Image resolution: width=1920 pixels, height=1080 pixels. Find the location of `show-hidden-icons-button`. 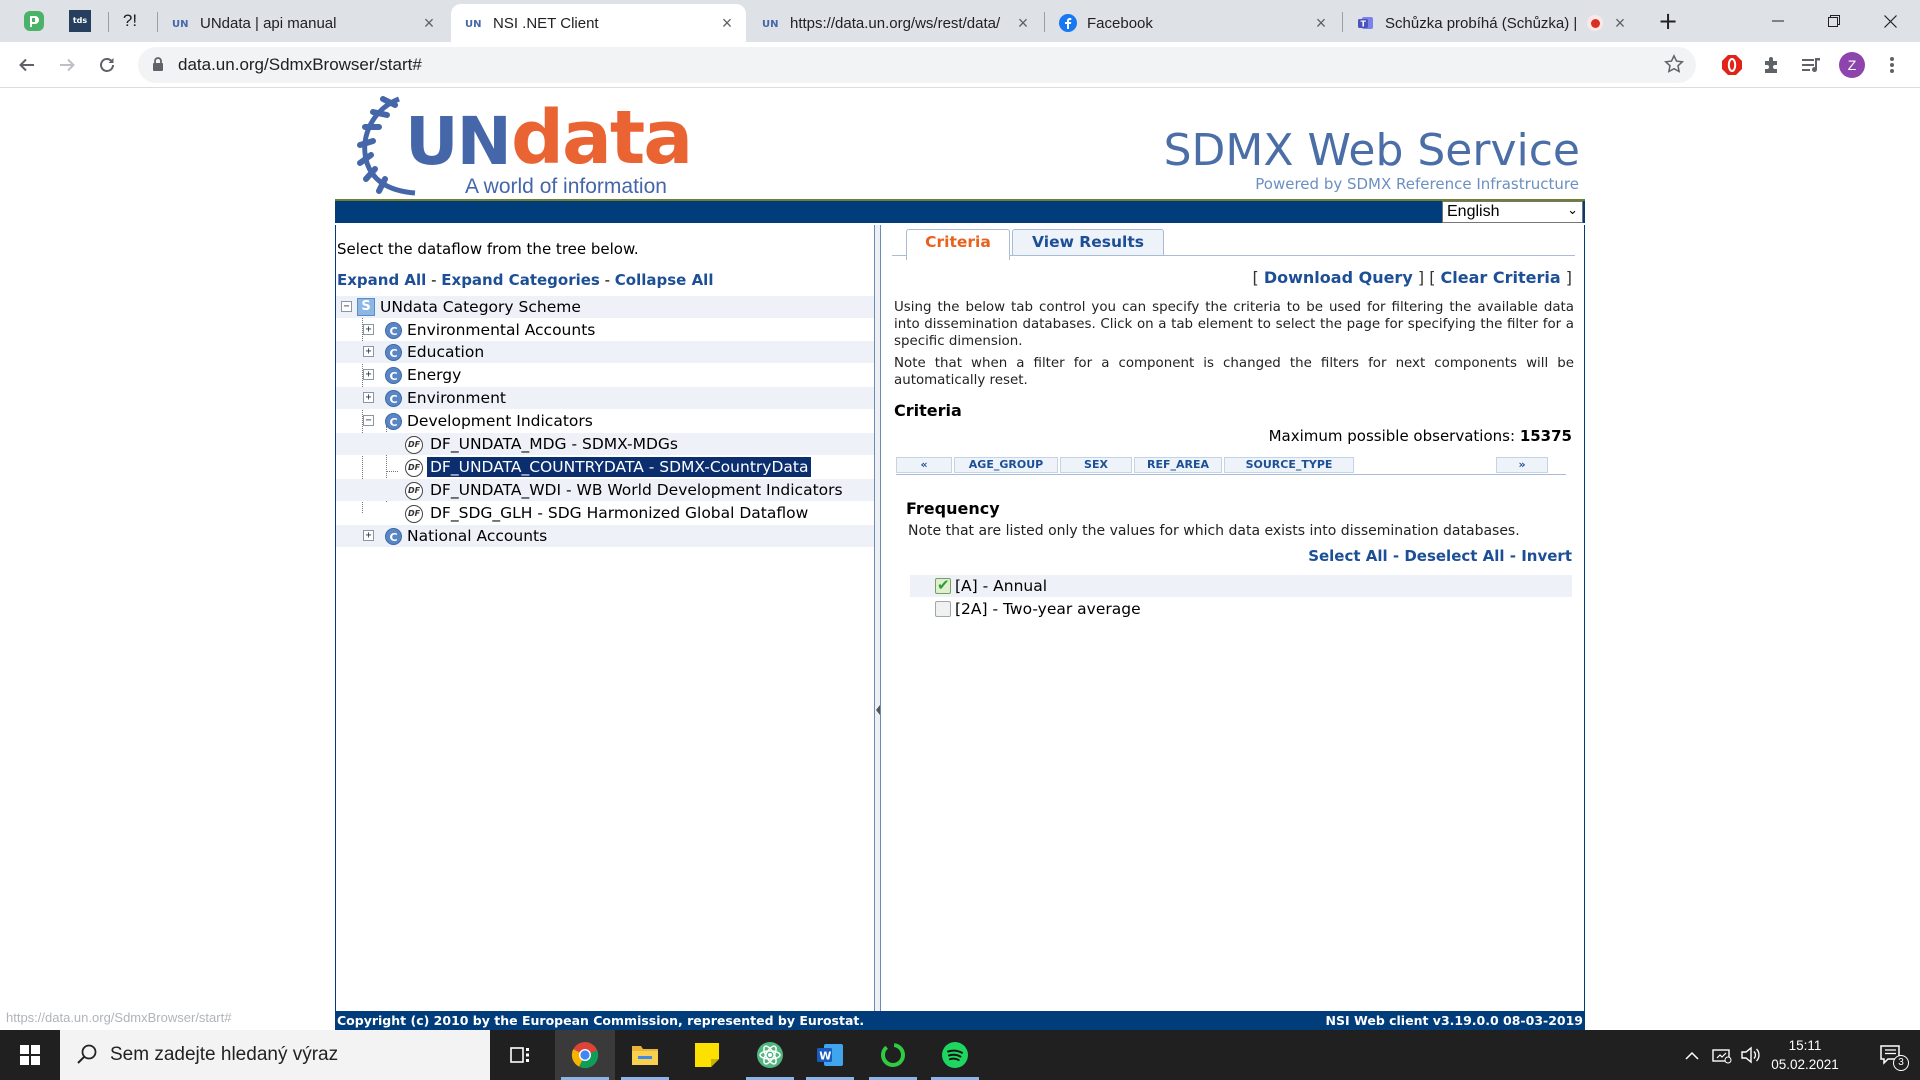

show-hidden-icons-button is located at coordinates (1692, 1055).